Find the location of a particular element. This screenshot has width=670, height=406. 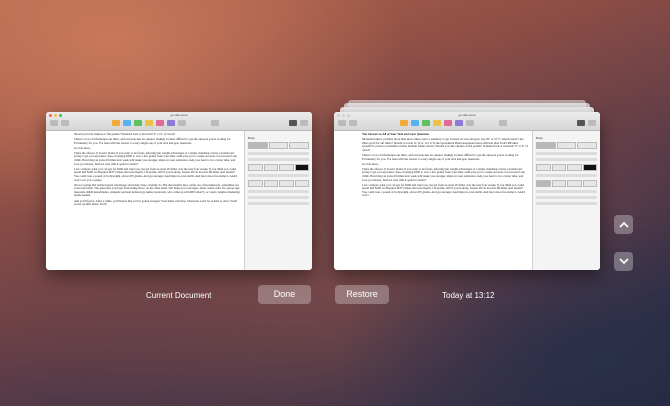

restore-button: Restore is located at coordinates (362, 294).